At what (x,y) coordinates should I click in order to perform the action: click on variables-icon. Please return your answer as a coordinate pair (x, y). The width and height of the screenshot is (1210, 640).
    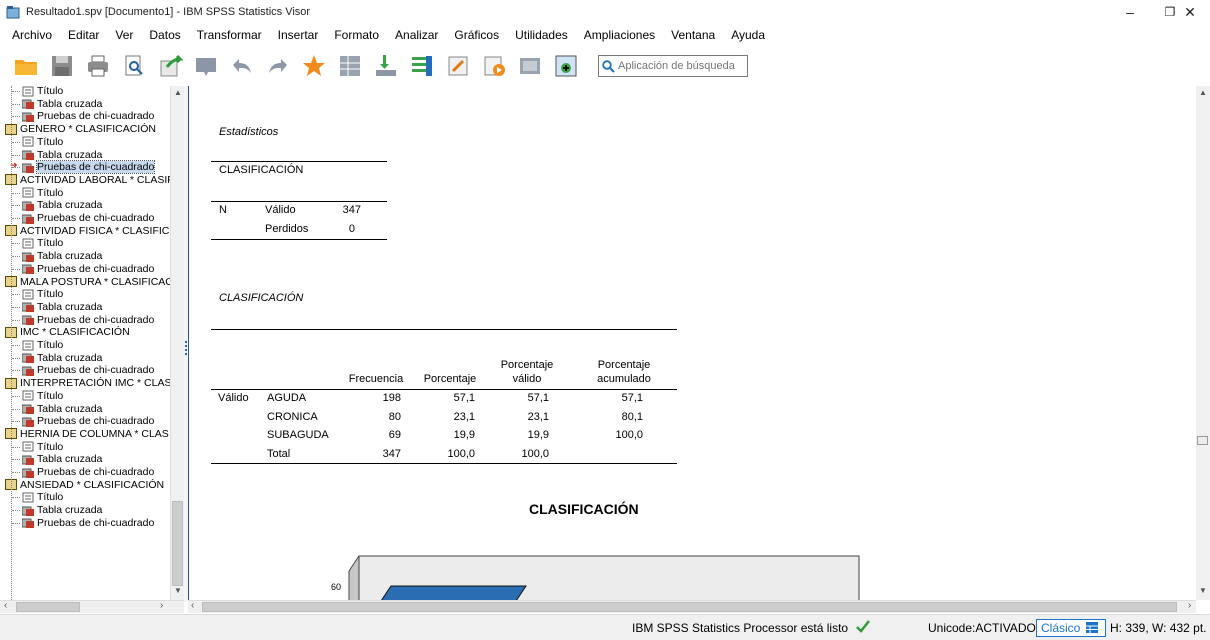
    Looking at the image, I should click on (422, 66).